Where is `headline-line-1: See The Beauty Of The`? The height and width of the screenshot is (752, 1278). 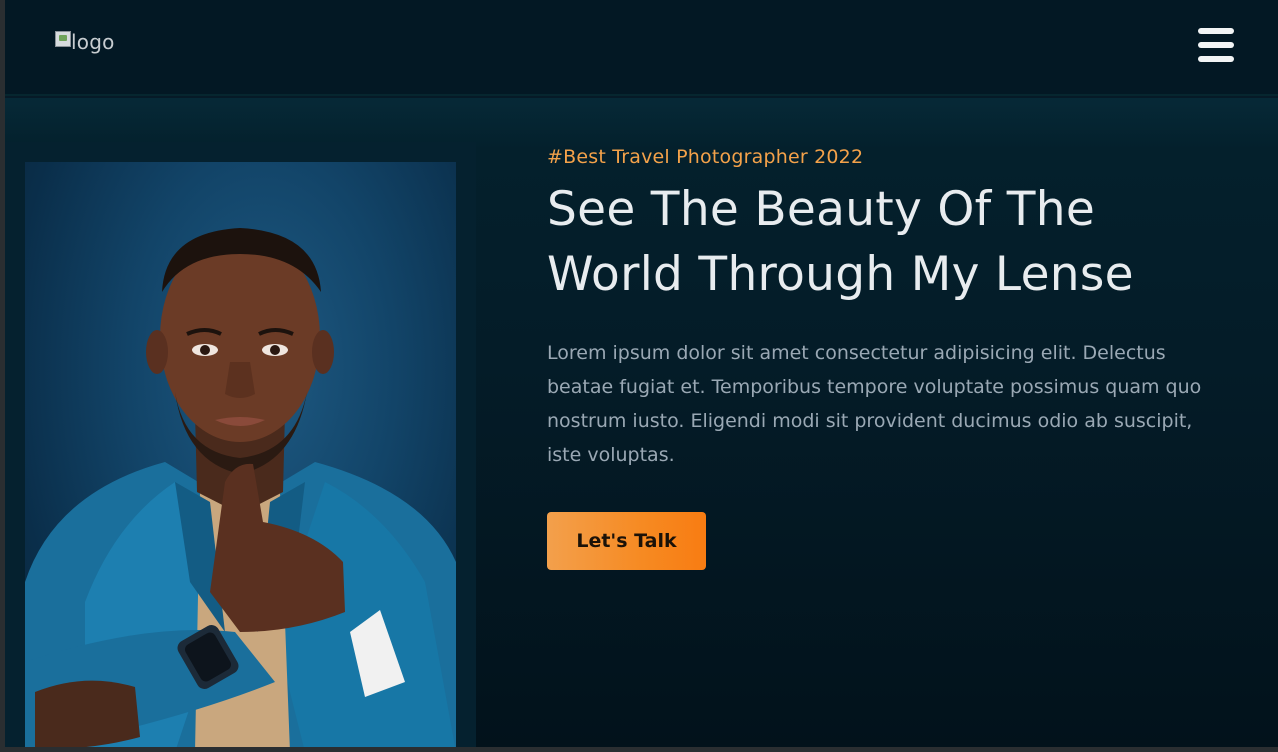
headline-line-1: See The Beauty Of The is located at coordinates (821, 209).